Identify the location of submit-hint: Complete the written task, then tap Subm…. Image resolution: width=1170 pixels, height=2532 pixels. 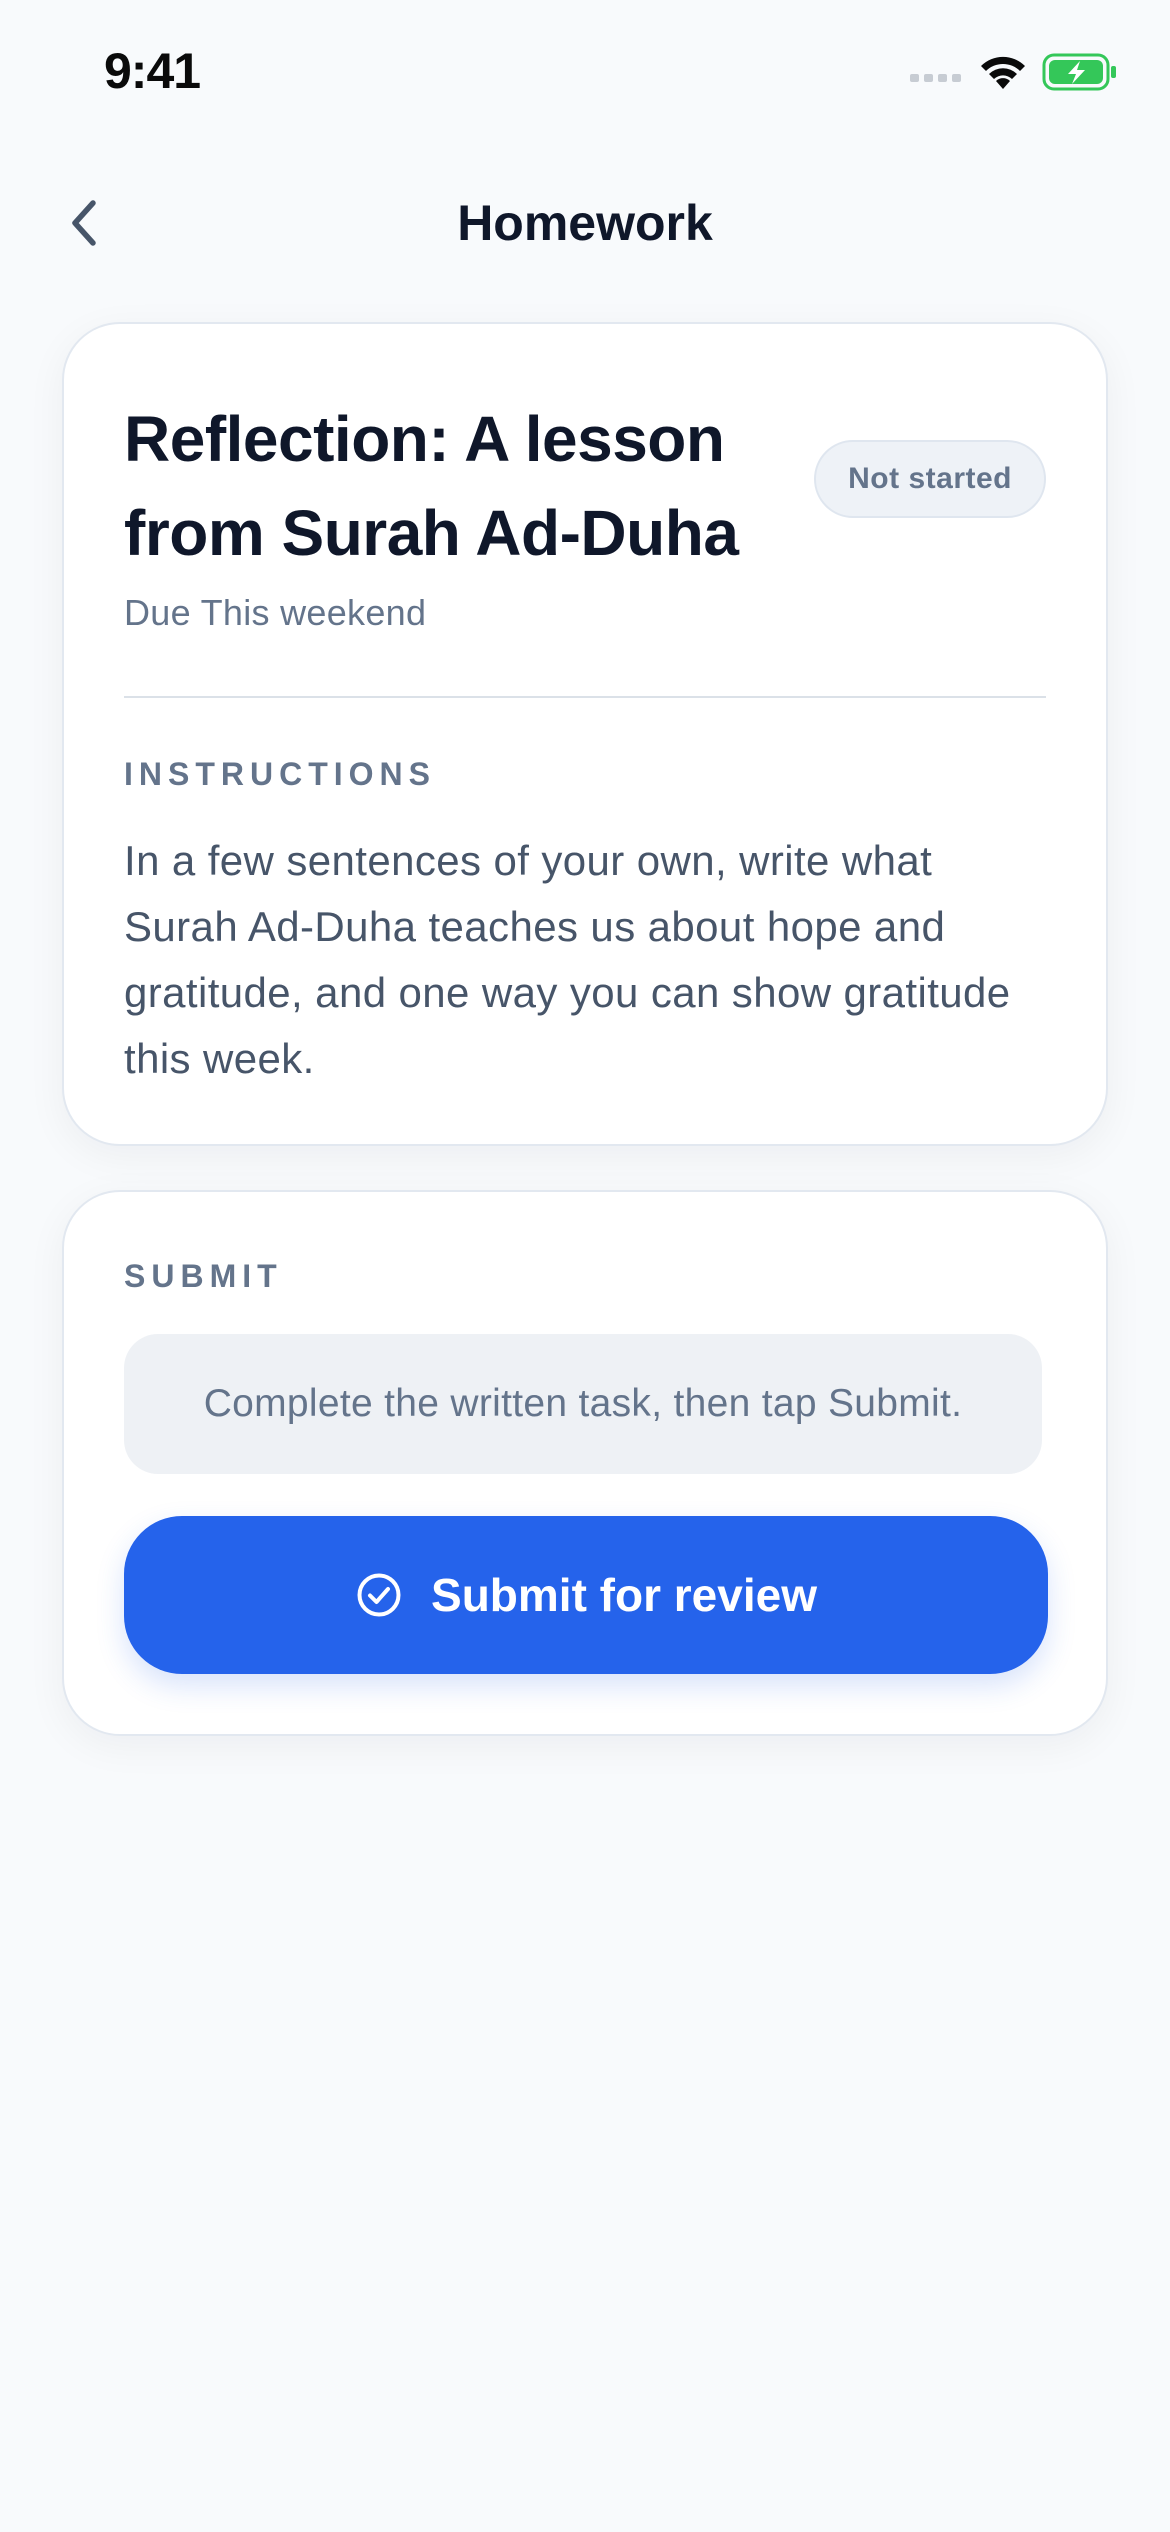
(583, 1404).